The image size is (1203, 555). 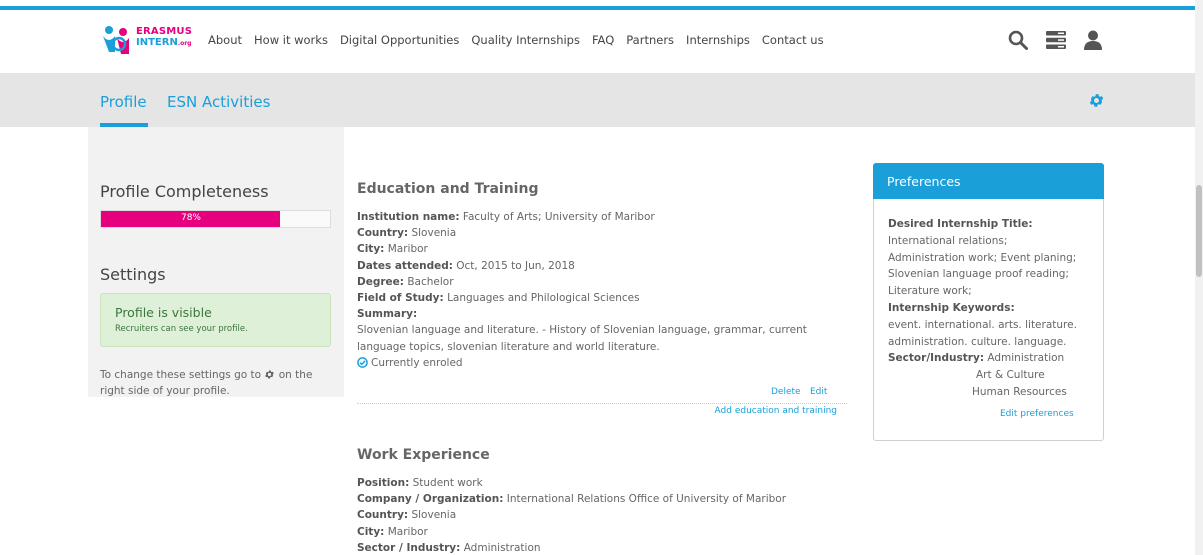 What do you see at coordinates (448, 189) in the screenshot?
I see `education-title: Education and Training` at bounding box center [448, 189].